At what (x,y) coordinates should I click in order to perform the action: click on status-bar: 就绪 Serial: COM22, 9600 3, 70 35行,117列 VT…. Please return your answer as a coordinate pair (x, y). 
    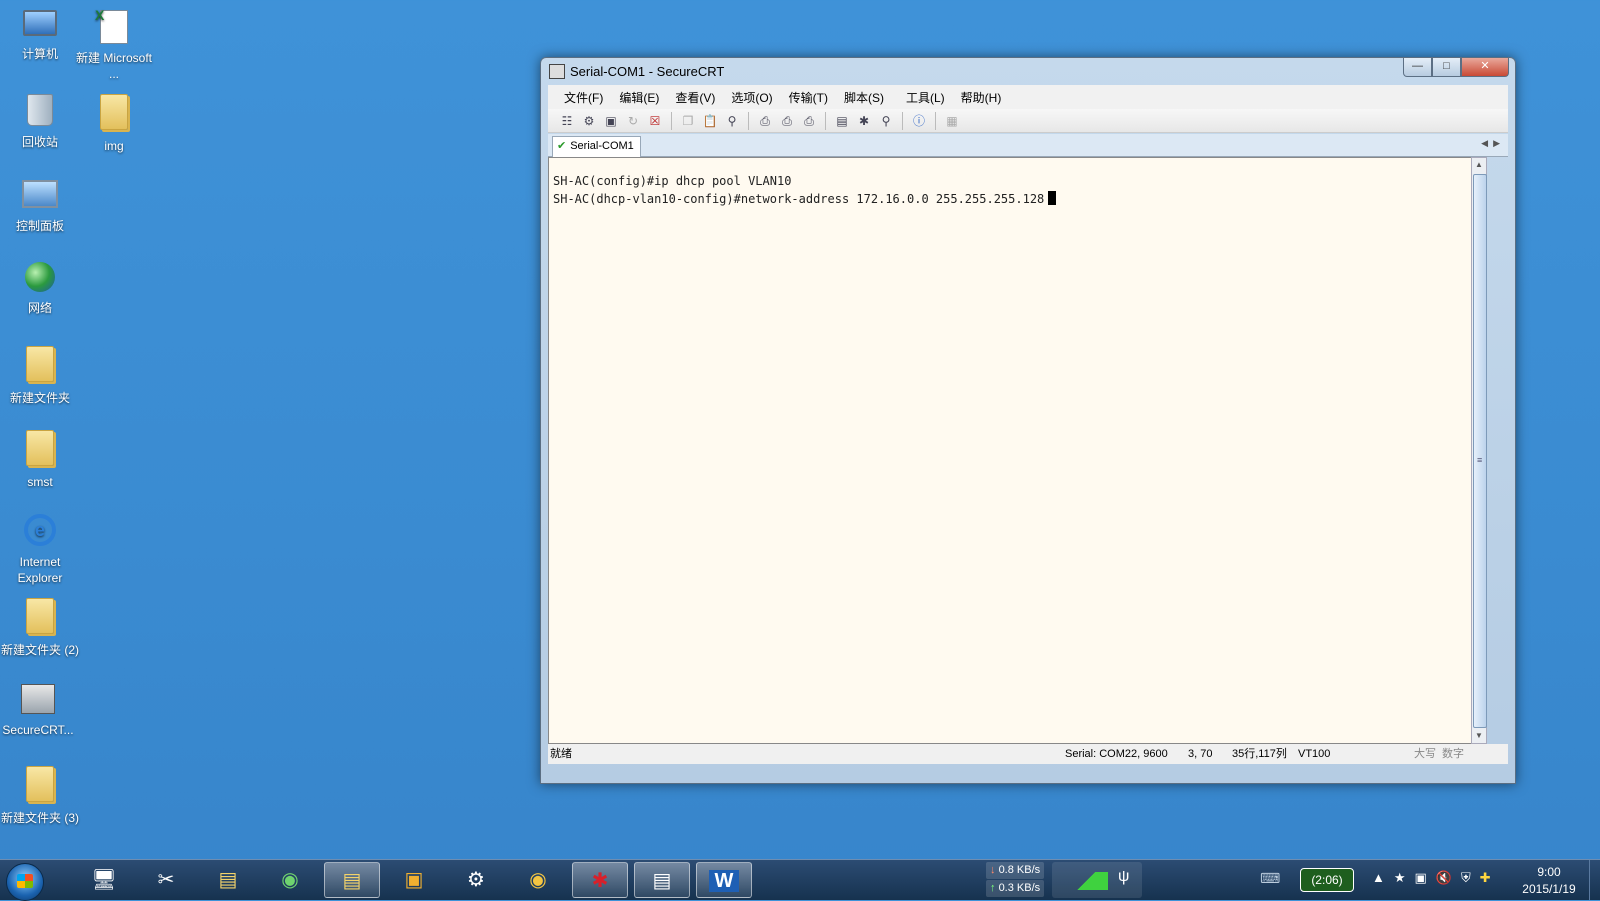
    Looking at the image, I should click on (1028, 754).